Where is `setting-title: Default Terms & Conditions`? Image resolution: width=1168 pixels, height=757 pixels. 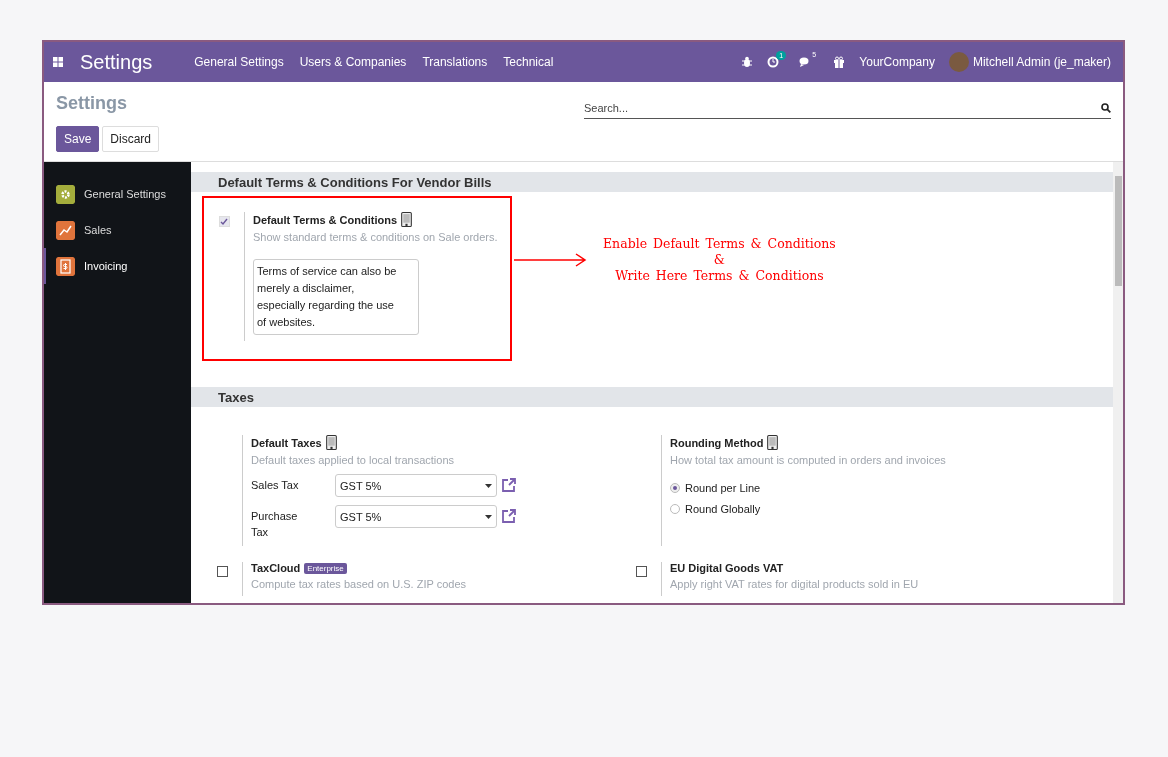 setting-title: Default Terms & Conditions is located at coordinates (325, 219).